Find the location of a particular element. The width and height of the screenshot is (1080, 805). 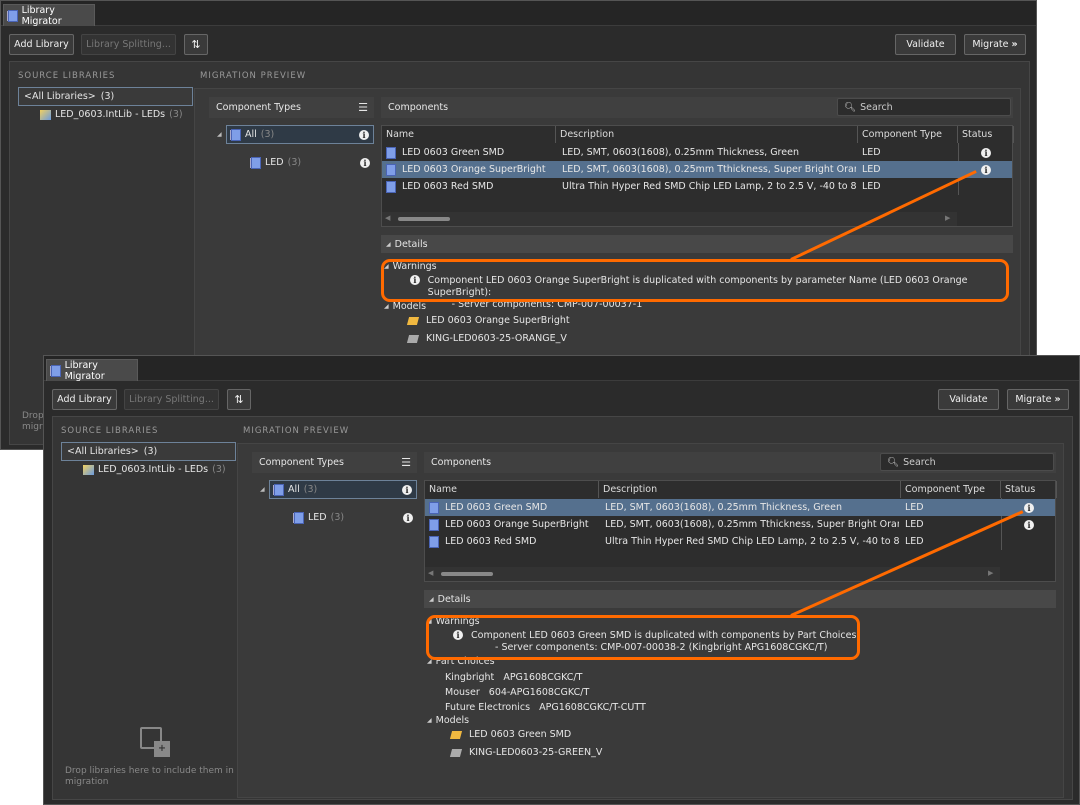

component-name: LED 0603 Red SMD is located at coordinates (491, 541).